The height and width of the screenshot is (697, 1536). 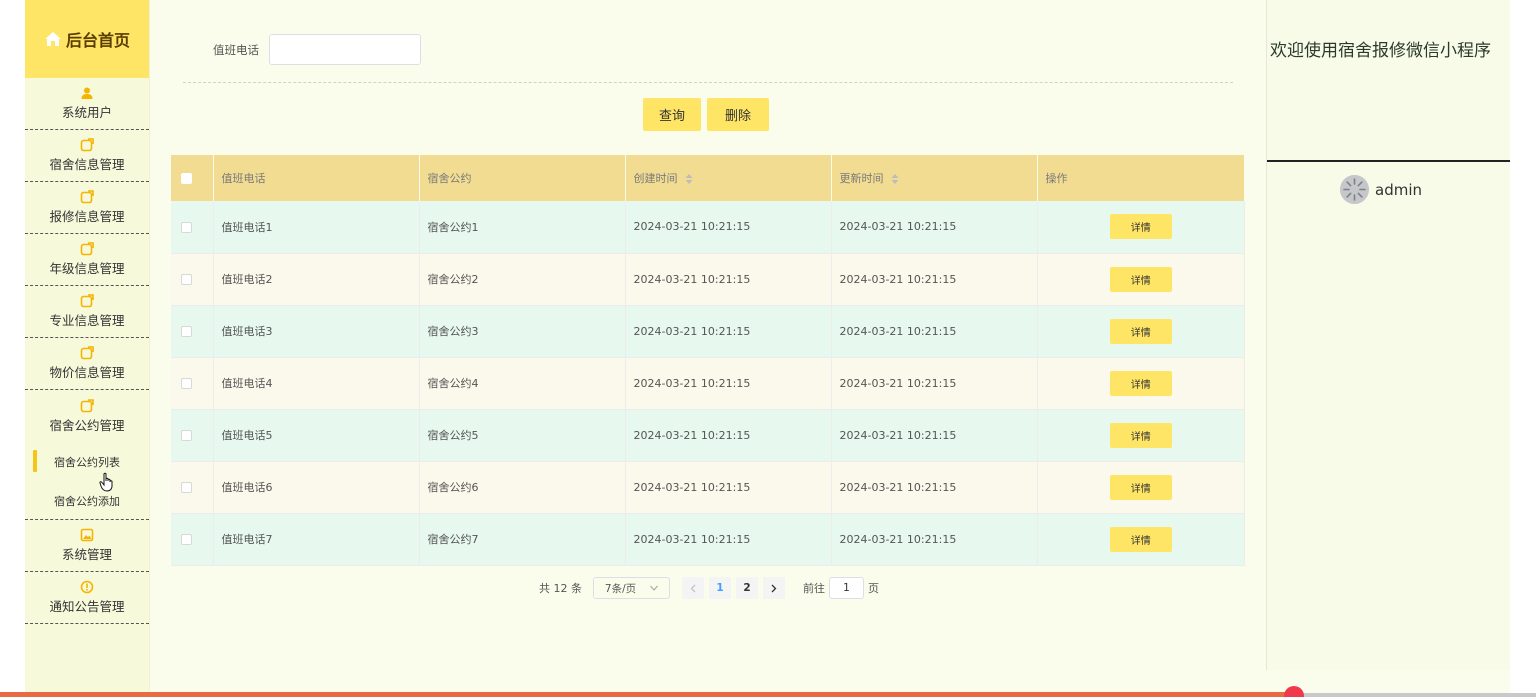 I want to click on welcome-title: 欢迎使用宿舍报修微信小程序, so click(x=1380, y=51).